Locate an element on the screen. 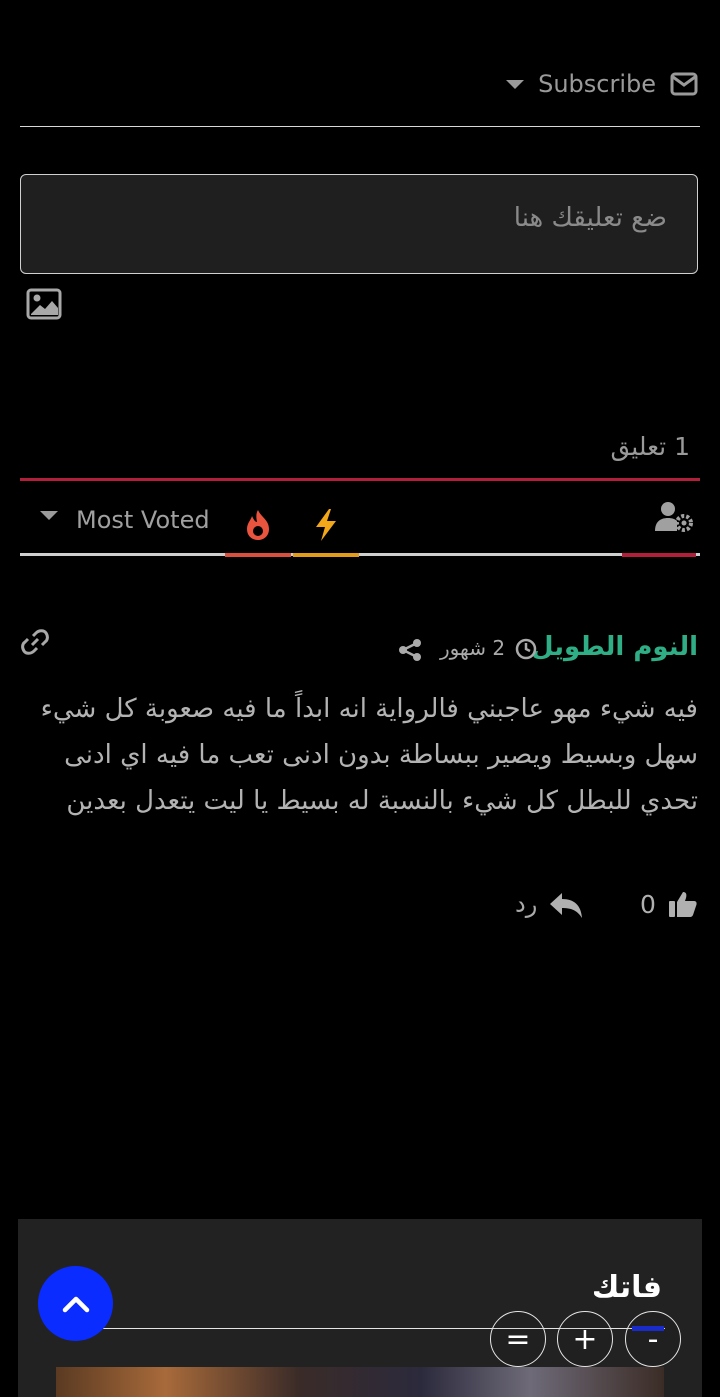  flame-underline is located at coordinates (258, 555).